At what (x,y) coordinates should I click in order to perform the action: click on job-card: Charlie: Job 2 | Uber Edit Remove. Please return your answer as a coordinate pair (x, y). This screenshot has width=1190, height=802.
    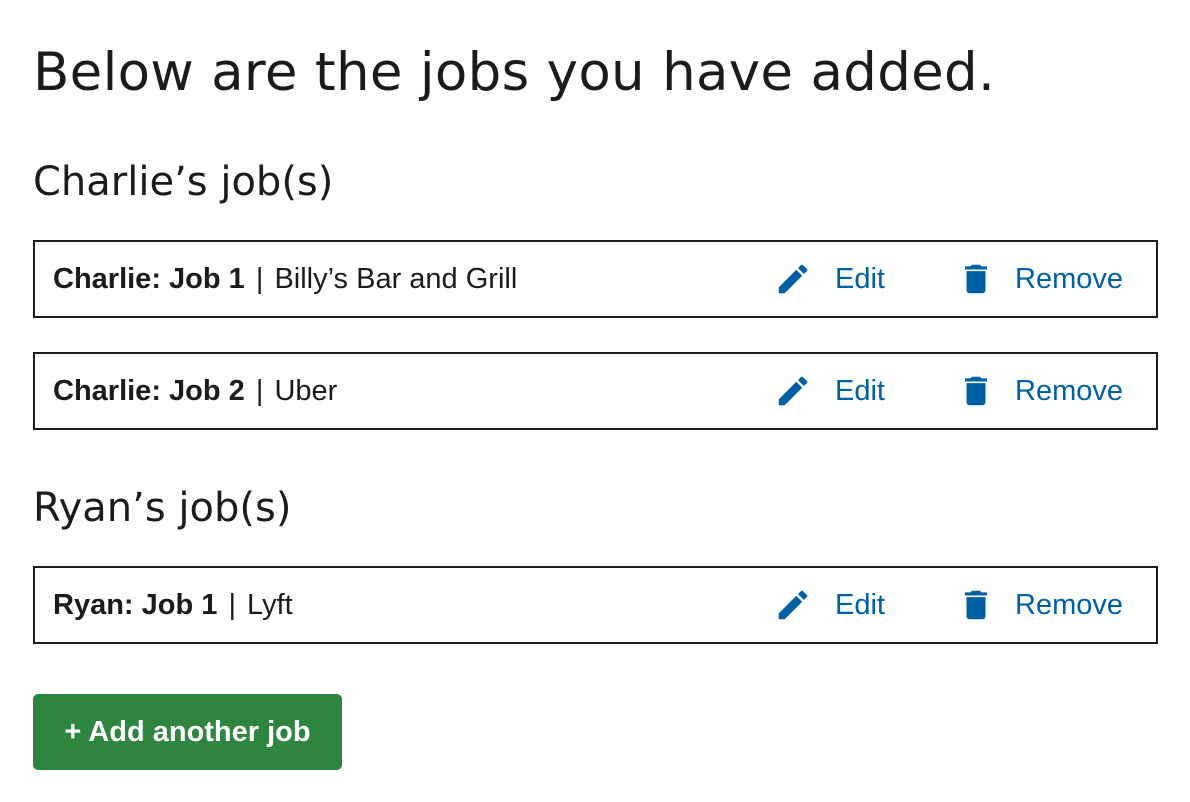
    Looking at the image, I should click on (595, 391).